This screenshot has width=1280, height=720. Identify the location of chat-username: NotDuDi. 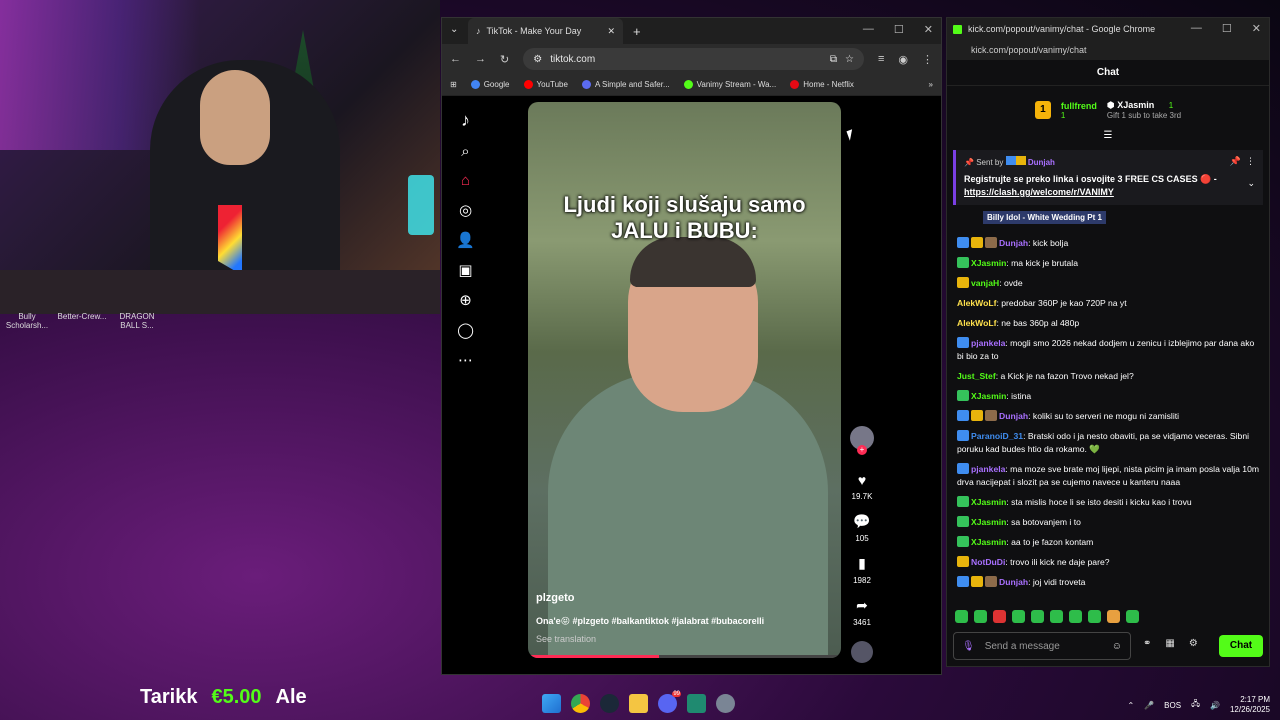
(988, 562).